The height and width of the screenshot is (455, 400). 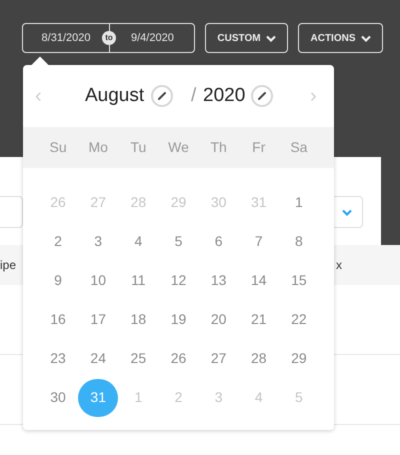 I want to click on day-cell: 3, so click(x=98, y=241).